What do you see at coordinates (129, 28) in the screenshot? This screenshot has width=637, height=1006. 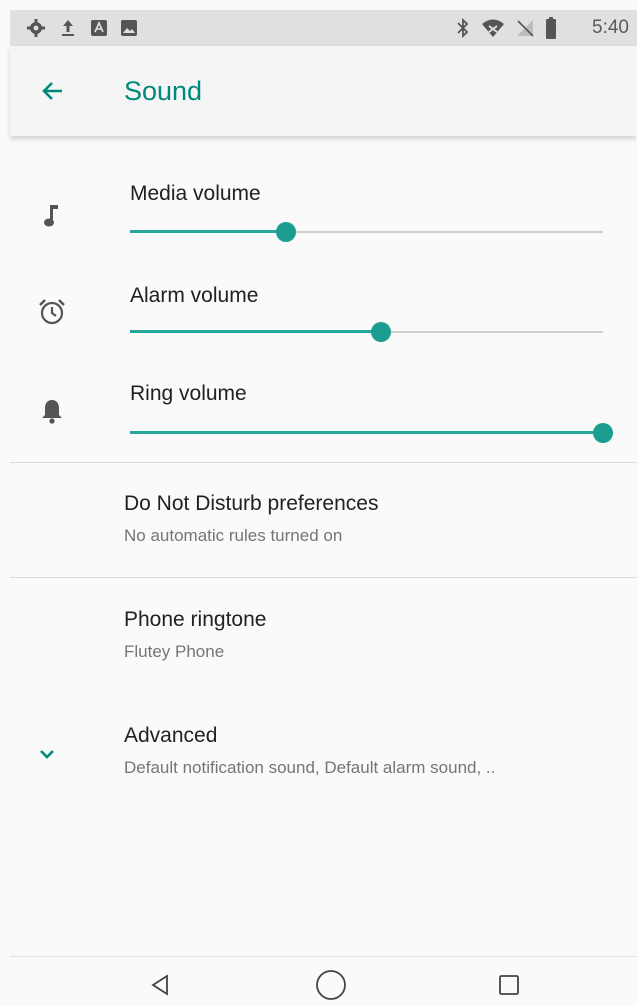 I see `image-icon` at bounding box center [129, 28].